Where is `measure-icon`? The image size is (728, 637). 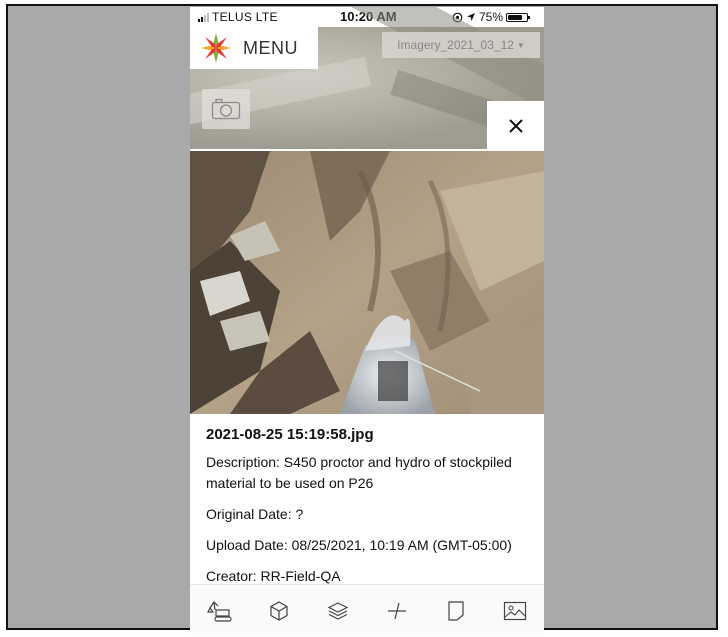 measure-icon is located at coordinates (396, 610).